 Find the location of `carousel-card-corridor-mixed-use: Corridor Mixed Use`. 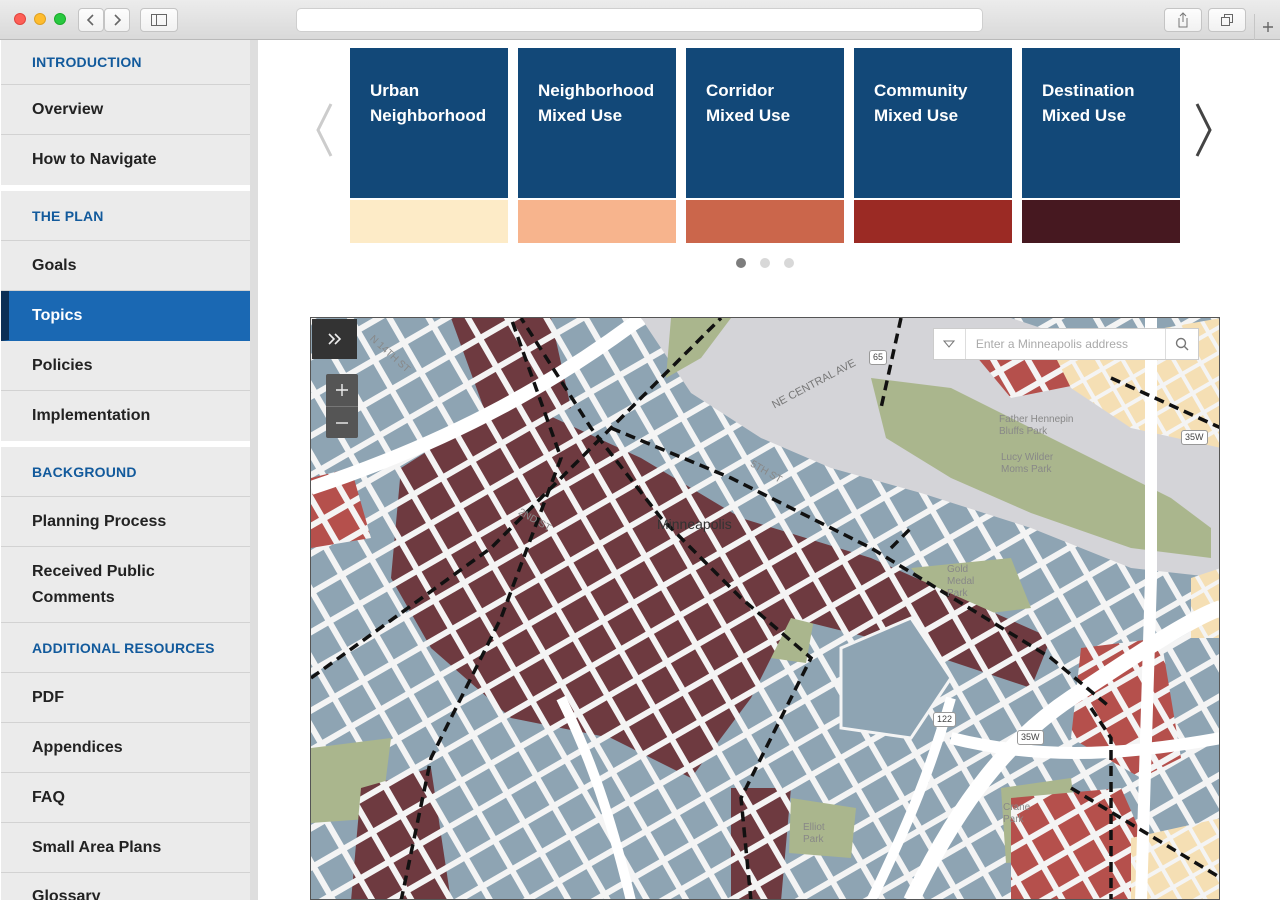

carousel-card-corridor-mixed-use: Corridor Mixed Use is located at coordinates (765, 145).